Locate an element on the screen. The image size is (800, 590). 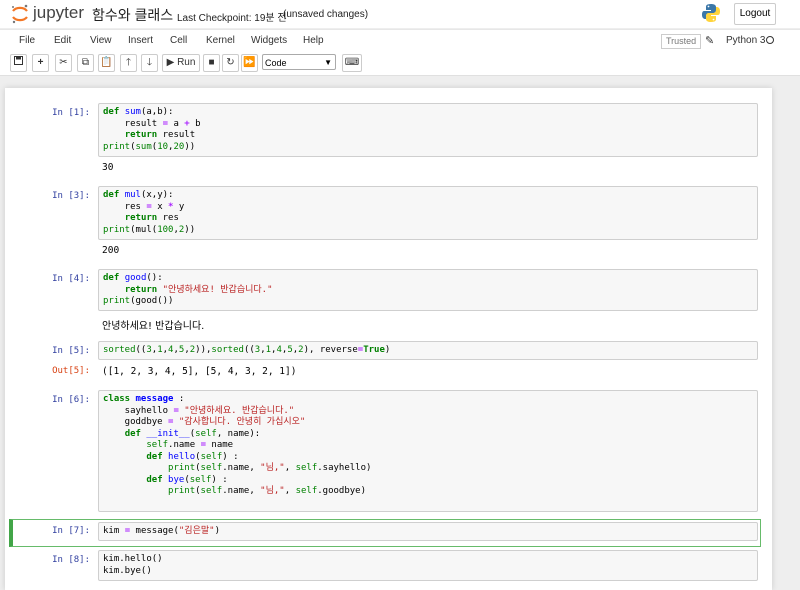
kernel-idle-icon is located at coordinates (770, 40).